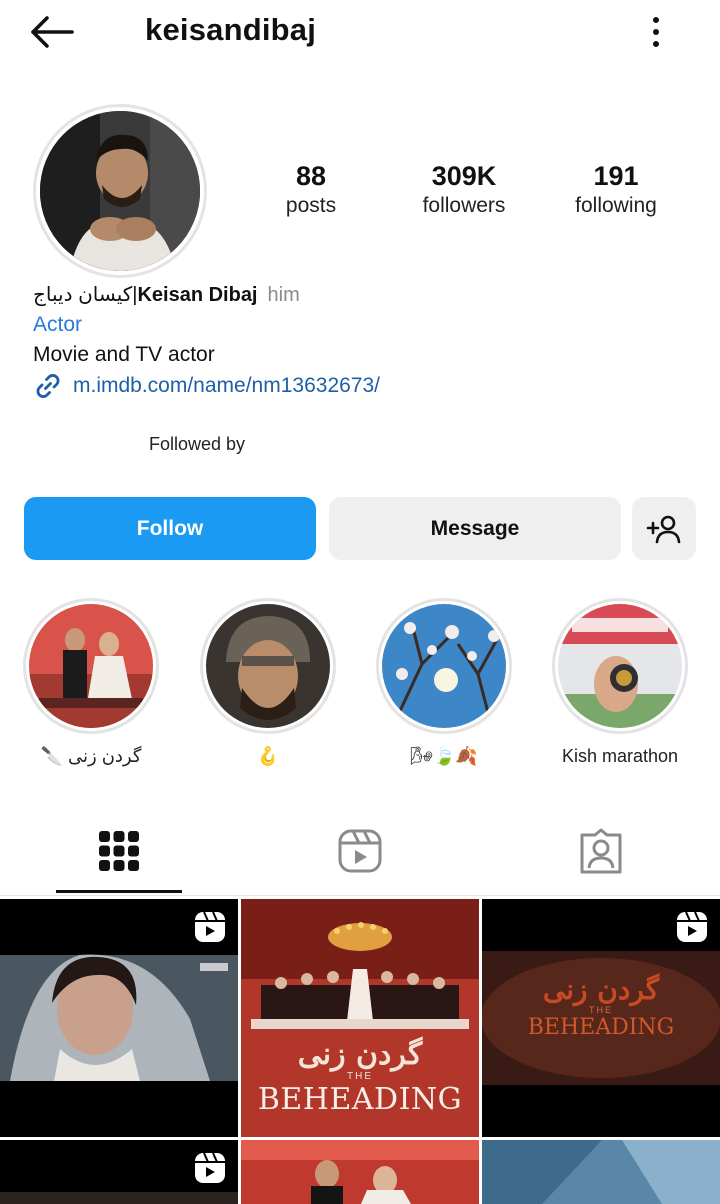 The image size is (720, 1204). What do you see at coordinates (464, 176) in the screenshot?
I see `followers-count: 309K` at bounding box center [464, 176].